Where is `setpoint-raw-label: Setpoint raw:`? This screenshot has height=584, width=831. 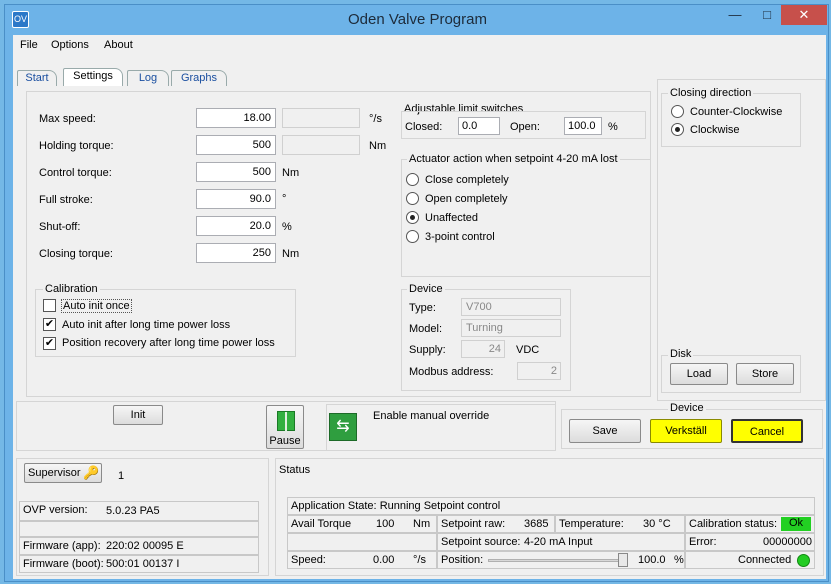
setpoint-raw-label: Setpoint raw: is located at coordinates (473, 524).